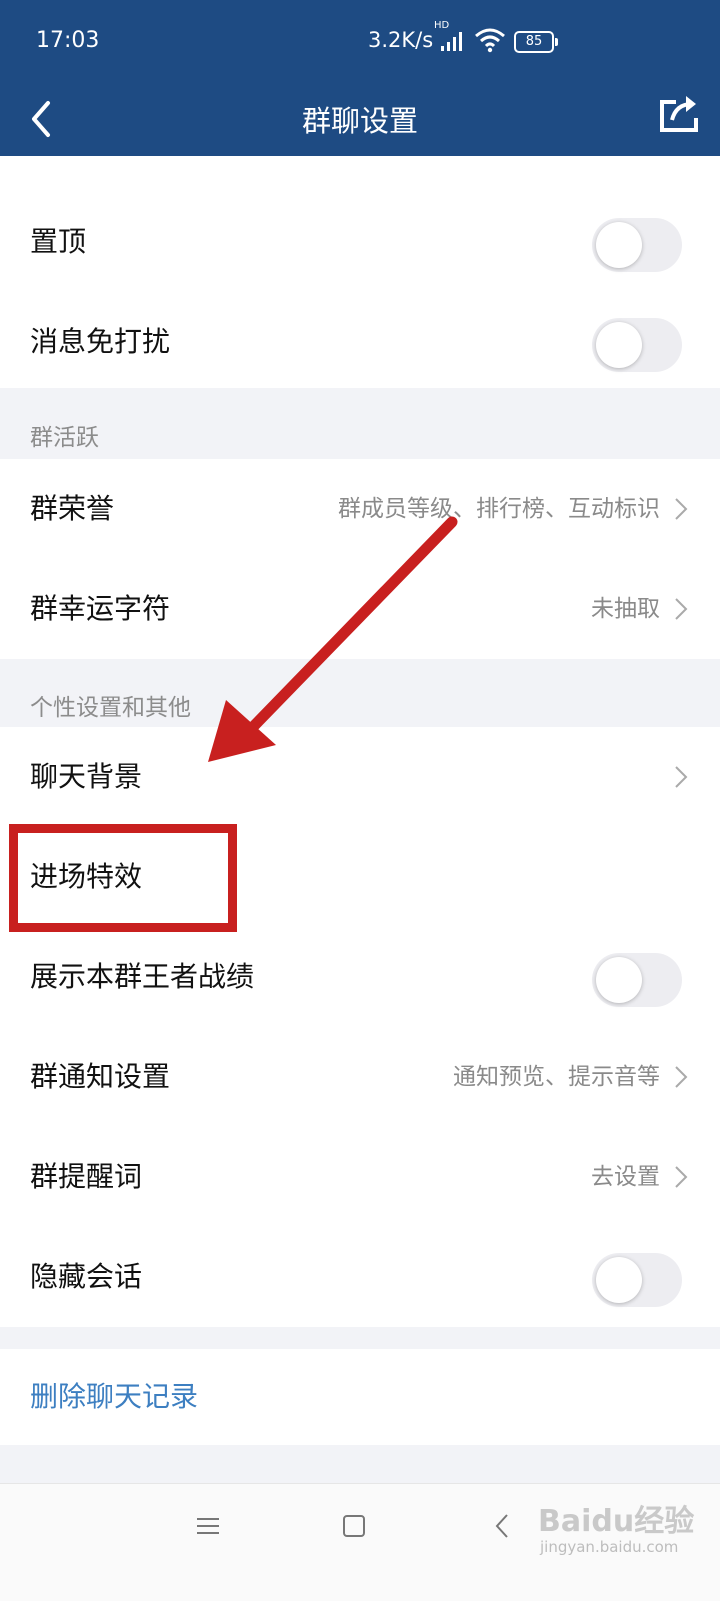  I want to click on status-bar: 17:03 3.2K/s HD 85, so click(360, 42).